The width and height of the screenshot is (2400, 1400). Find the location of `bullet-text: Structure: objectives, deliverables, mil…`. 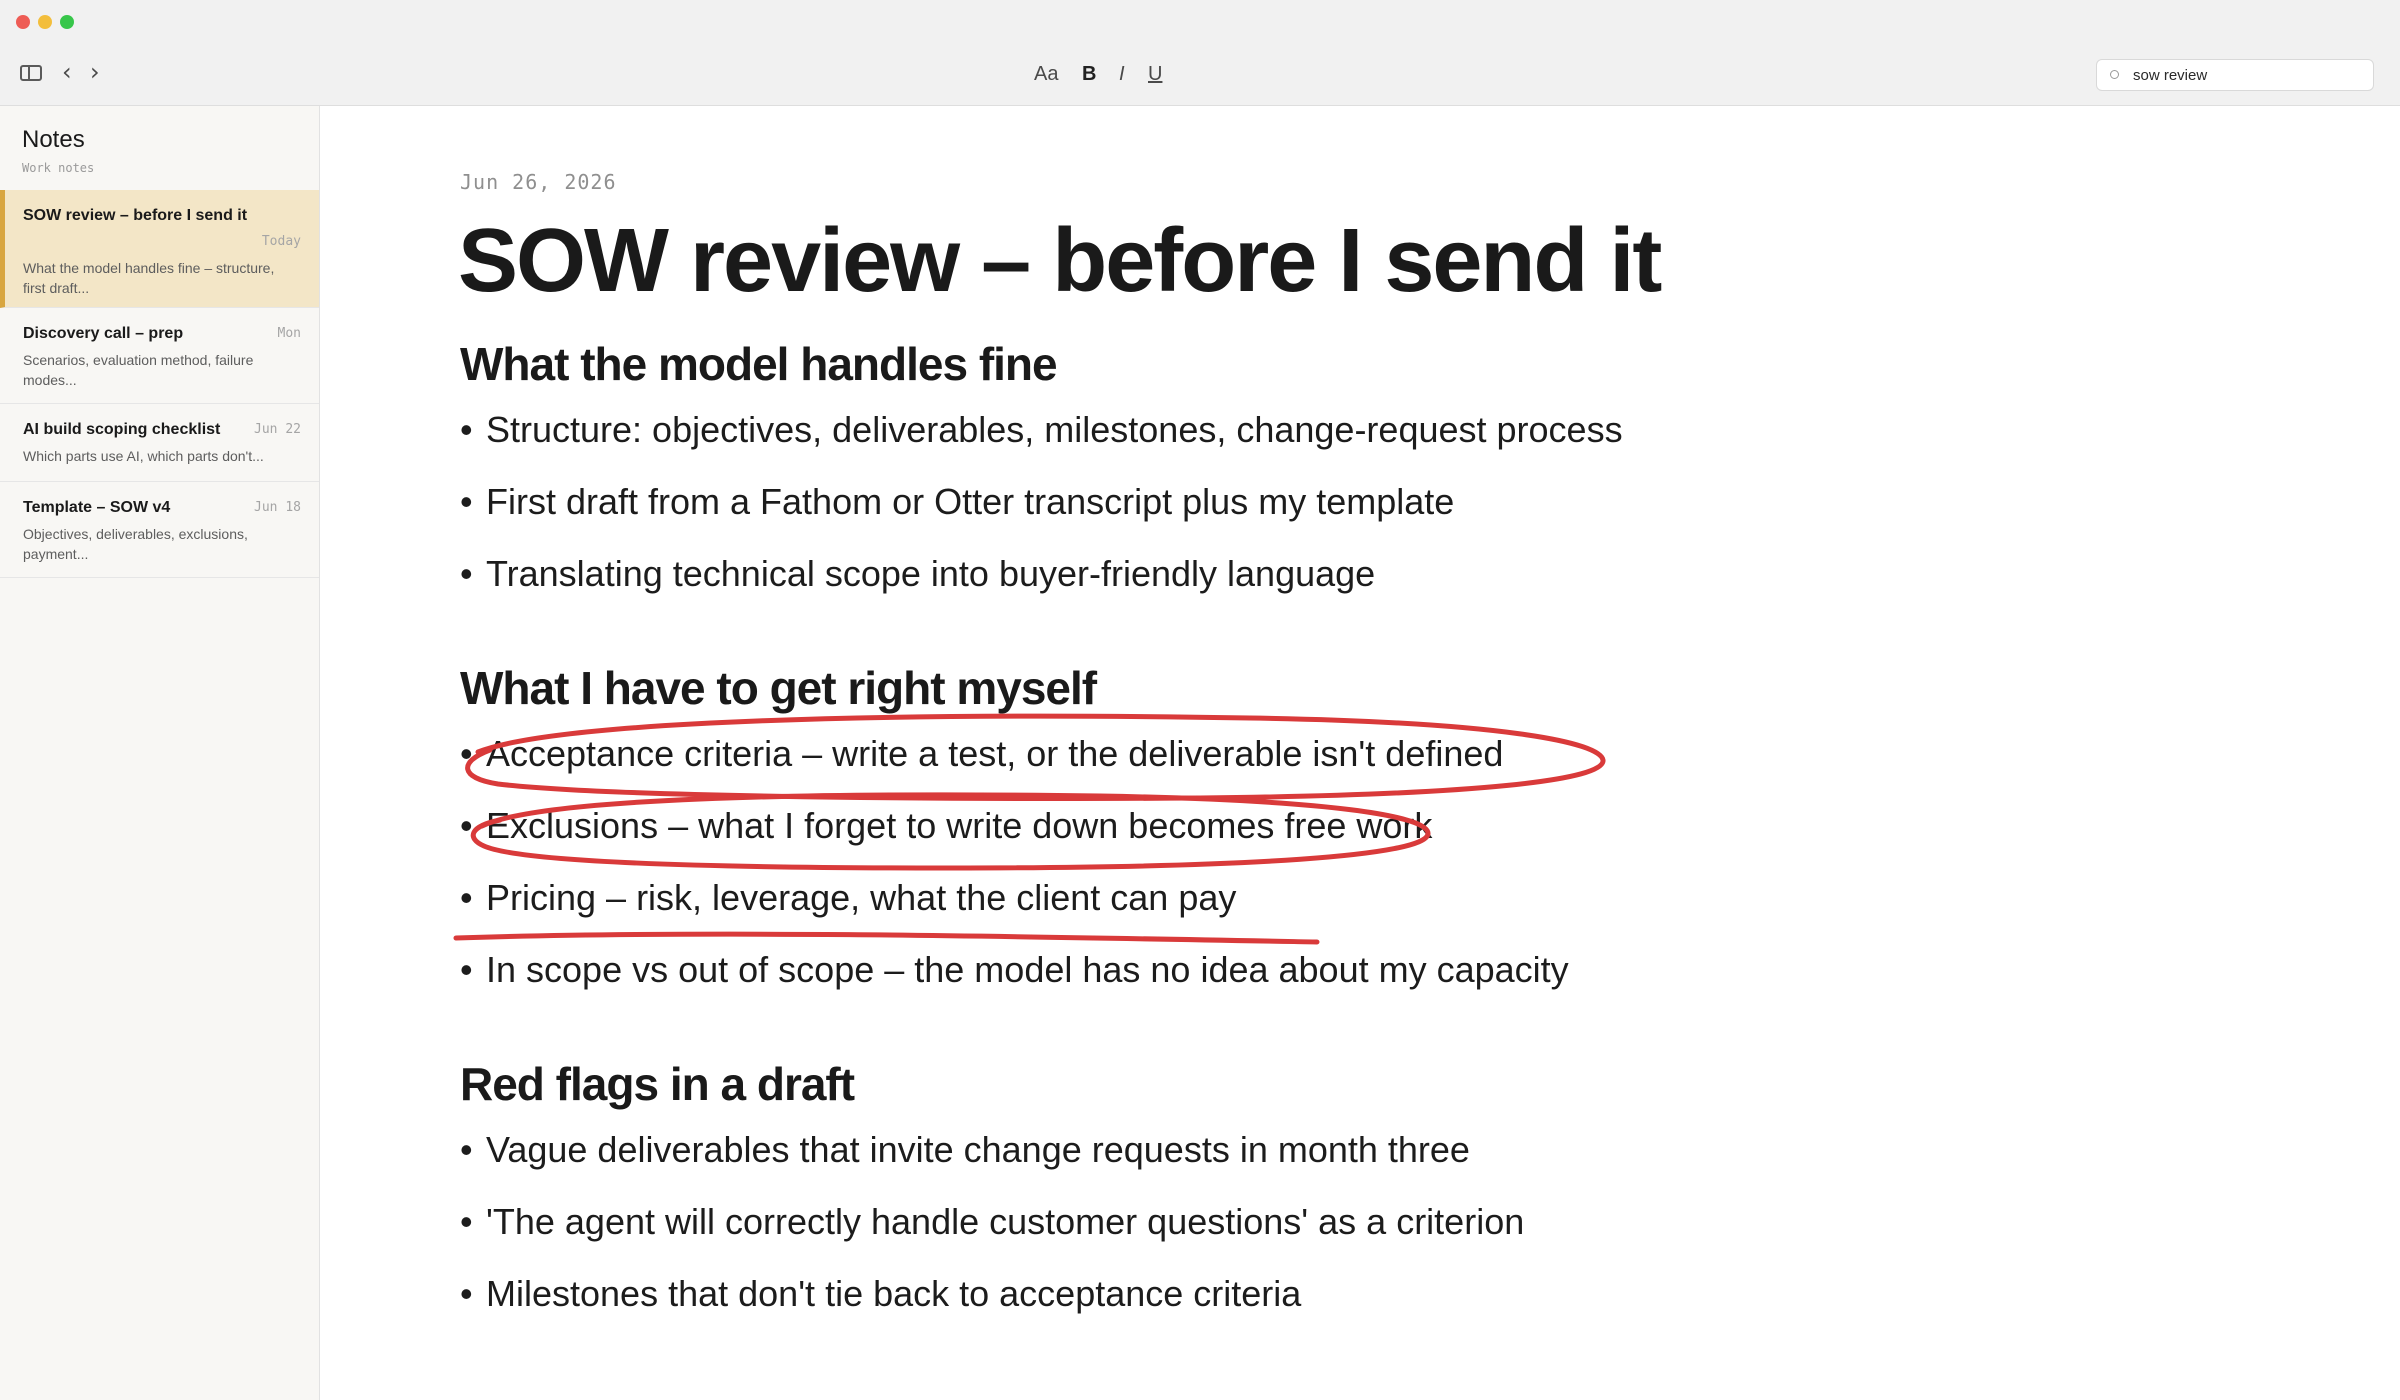

bullet-text: Structure: objectives, deliverables, mil… is located at coordinates (1054, 429).